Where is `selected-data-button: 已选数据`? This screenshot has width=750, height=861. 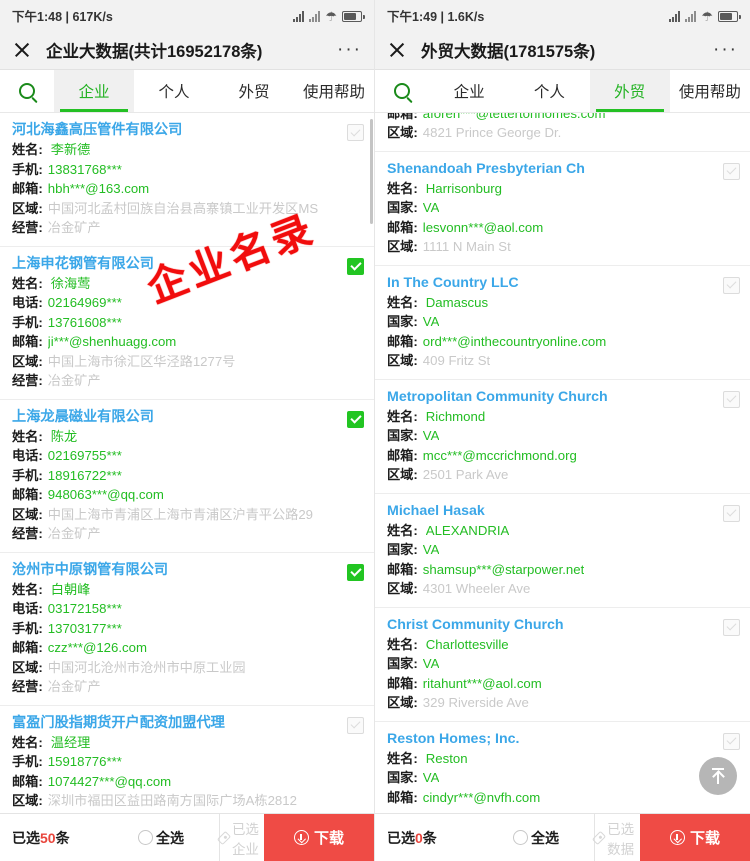
selected-data-button: 已选数据 is located at coordinates (615, 837).